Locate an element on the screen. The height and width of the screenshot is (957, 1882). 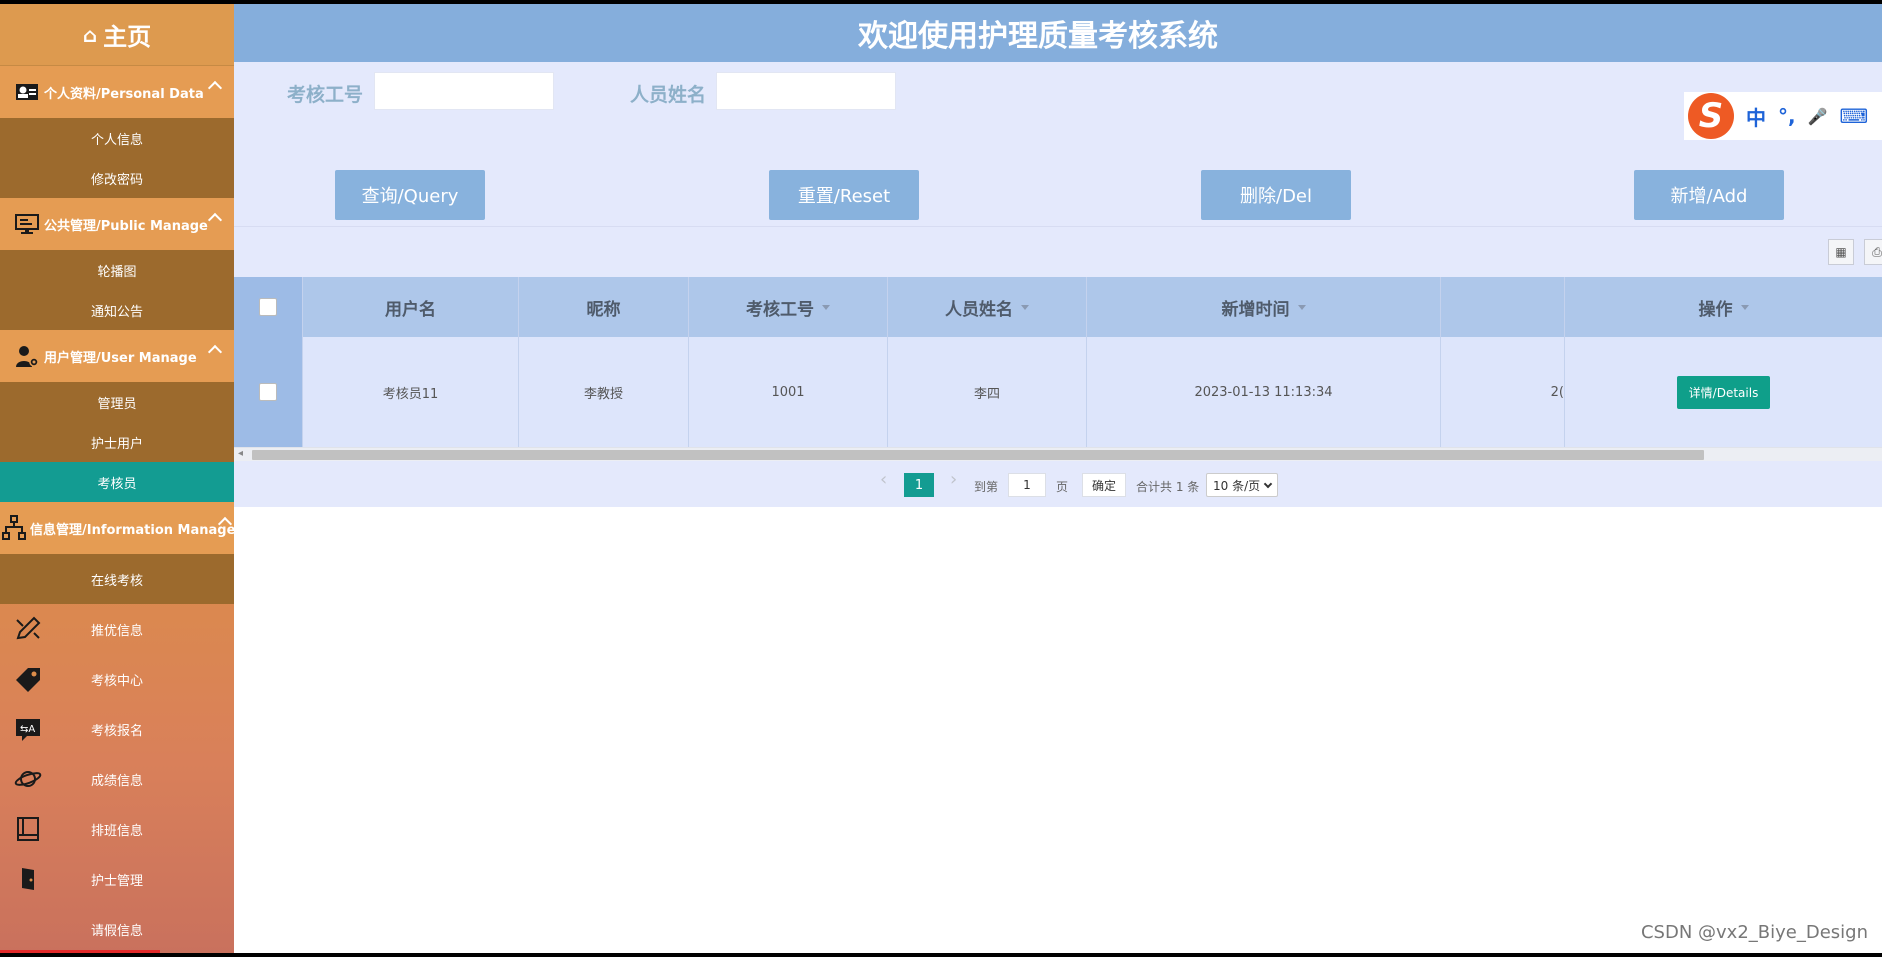
ime-toolbar: S 中 °, 🎤 ⌨ is located at coordinates (1783, 116).